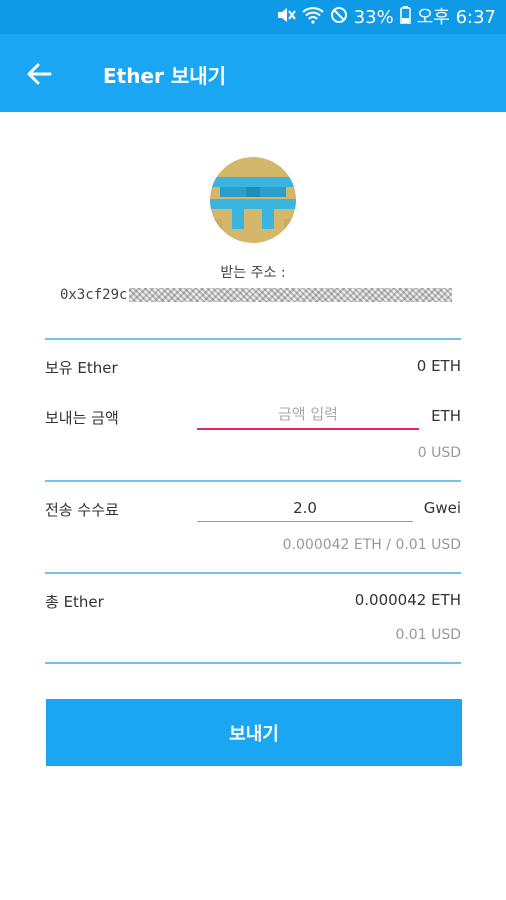 The width and height of the screenshot is (506, 900). Describe the element at coordinates (305, 508) in the screenshot. I see `fee-input` at that location.